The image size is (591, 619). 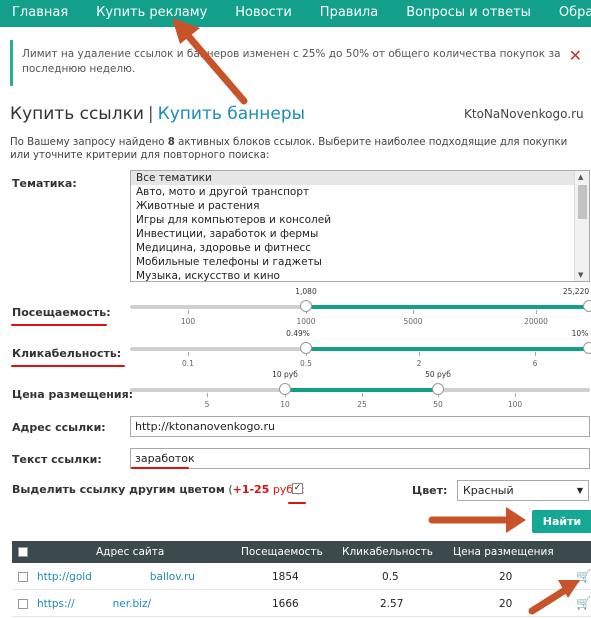 What do you see at coordinates (392, 604) in the screenshot?
I see `ctr-cell: 2.57` at bounding box center [392, 604].